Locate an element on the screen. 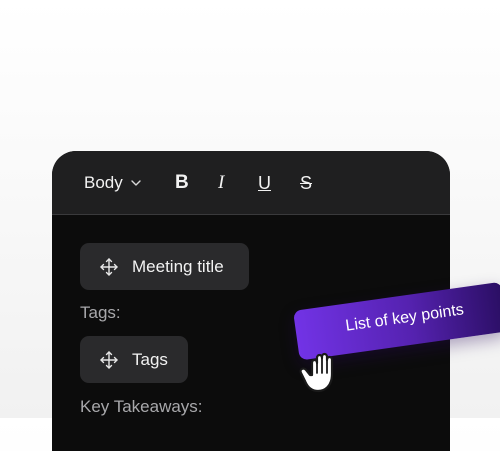 The width and height of the screenshot is (500, 451). tags-block: Tags is located at coordinates (134, 359).